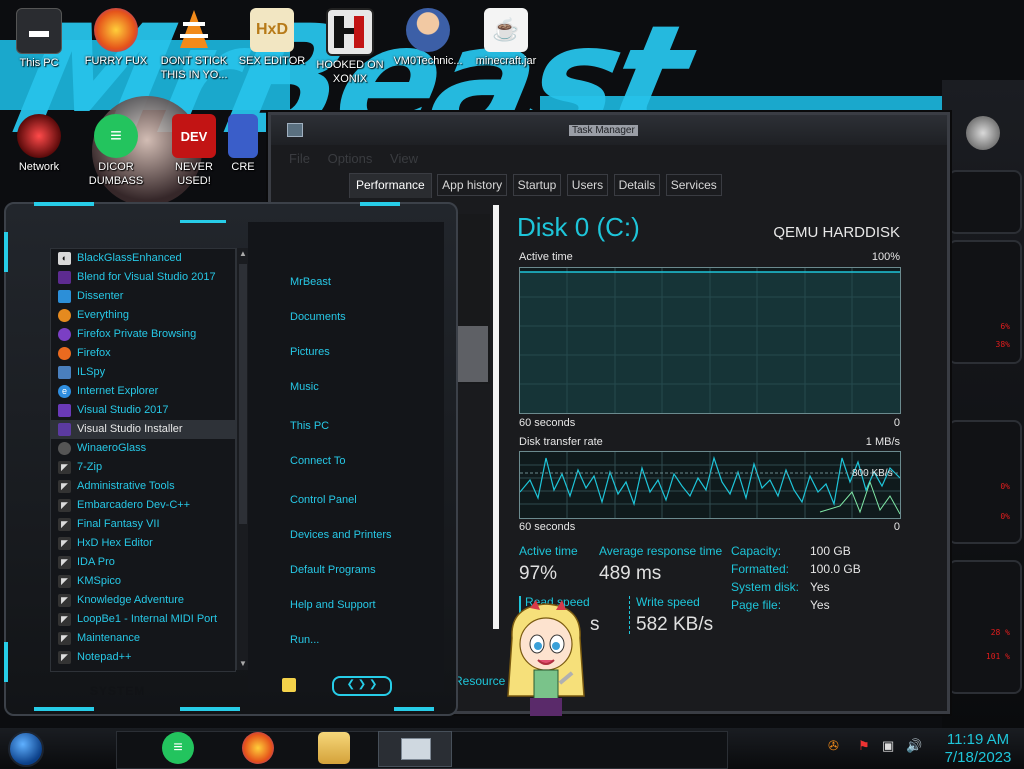 The image size is (1024, 769). Describe the element at coordinates (143, 315) in the screenshot. I see `program-item: Everything` at that location.